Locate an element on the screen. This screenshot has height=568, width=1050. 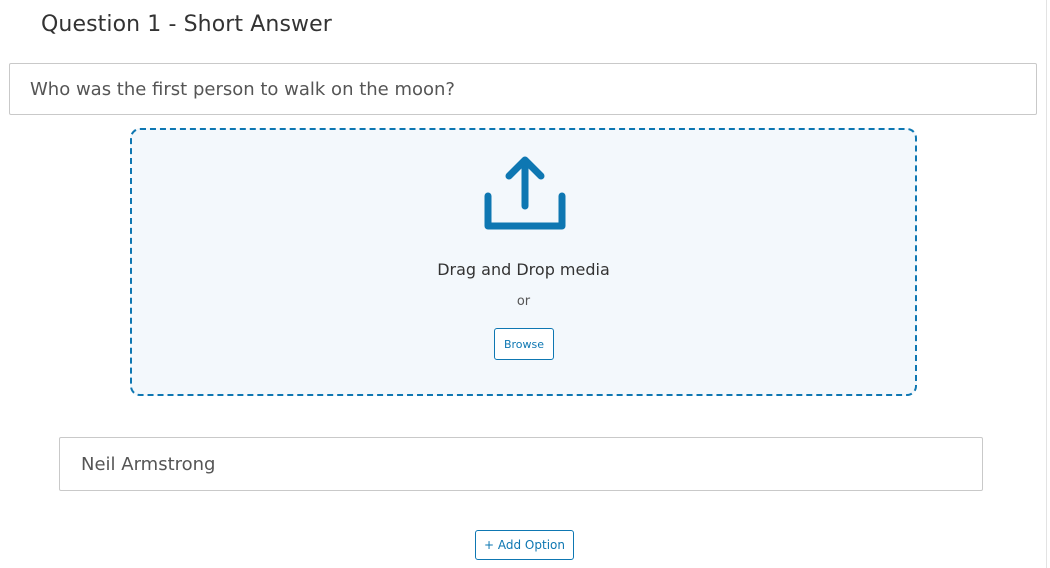
question-title: Question 1 - Short Answer is located at coordinates (186, 24).